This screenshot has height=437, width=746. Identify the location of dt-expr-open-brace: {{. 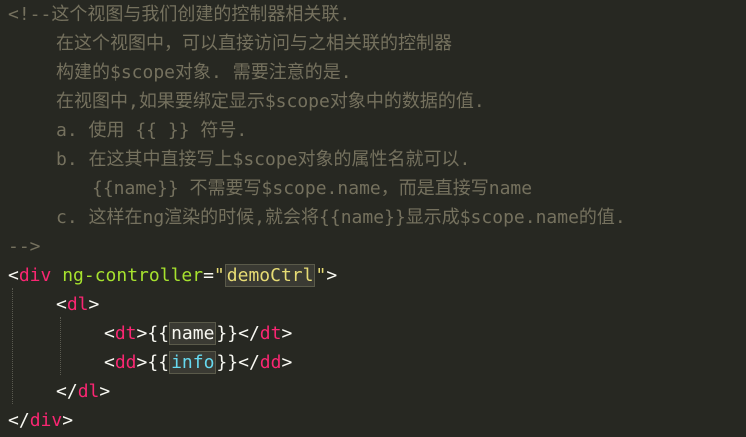
(158, 333).